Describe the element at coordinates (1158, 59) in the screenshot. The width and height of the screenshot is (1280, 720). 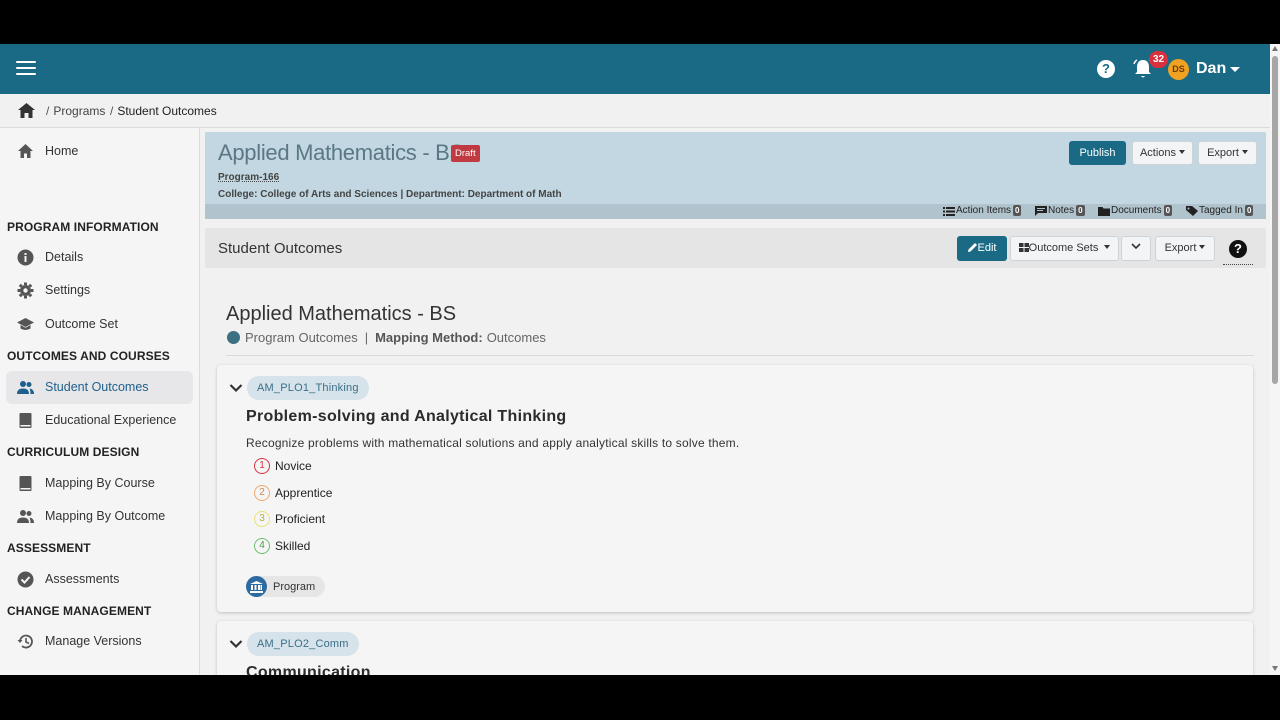
I see `notification-badge: 32` at that location.